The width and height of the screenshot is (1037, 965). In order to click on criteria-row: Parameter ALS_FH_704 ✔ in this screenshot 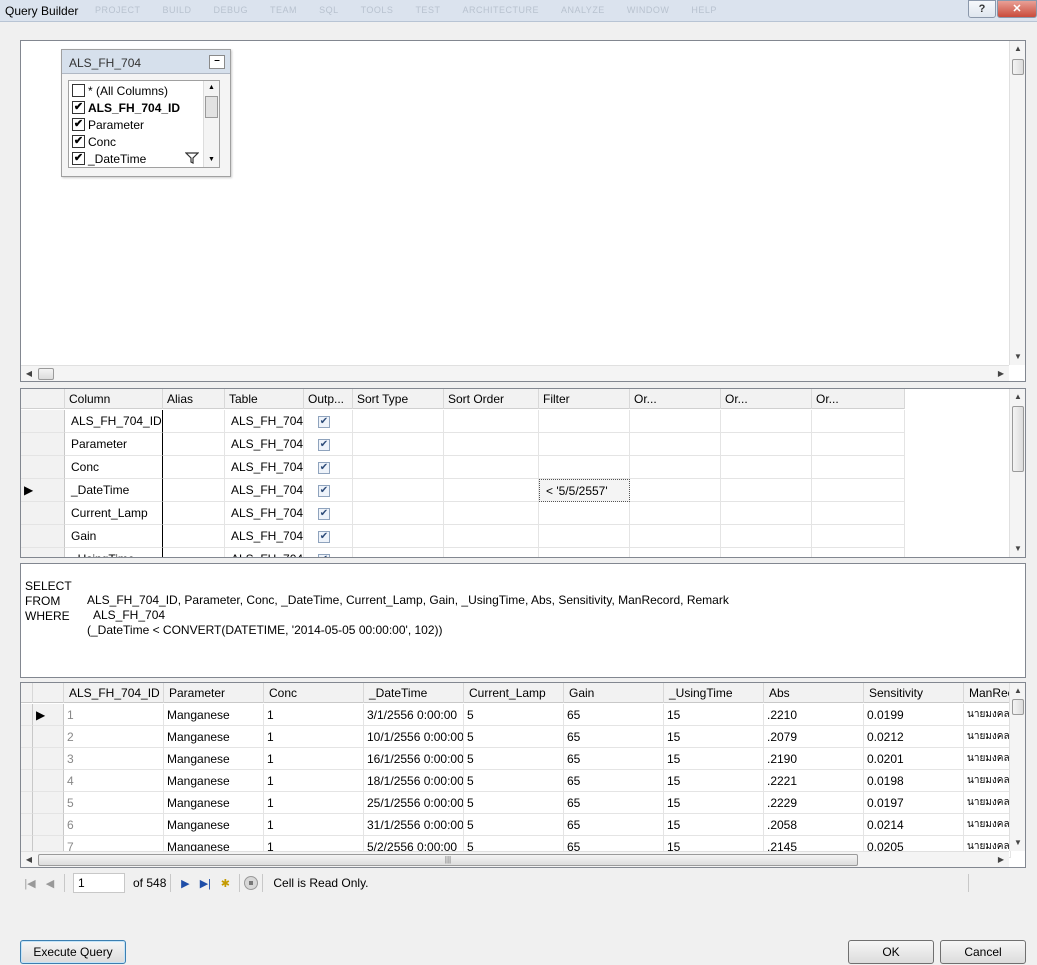, I will do `click(463, 444)`.